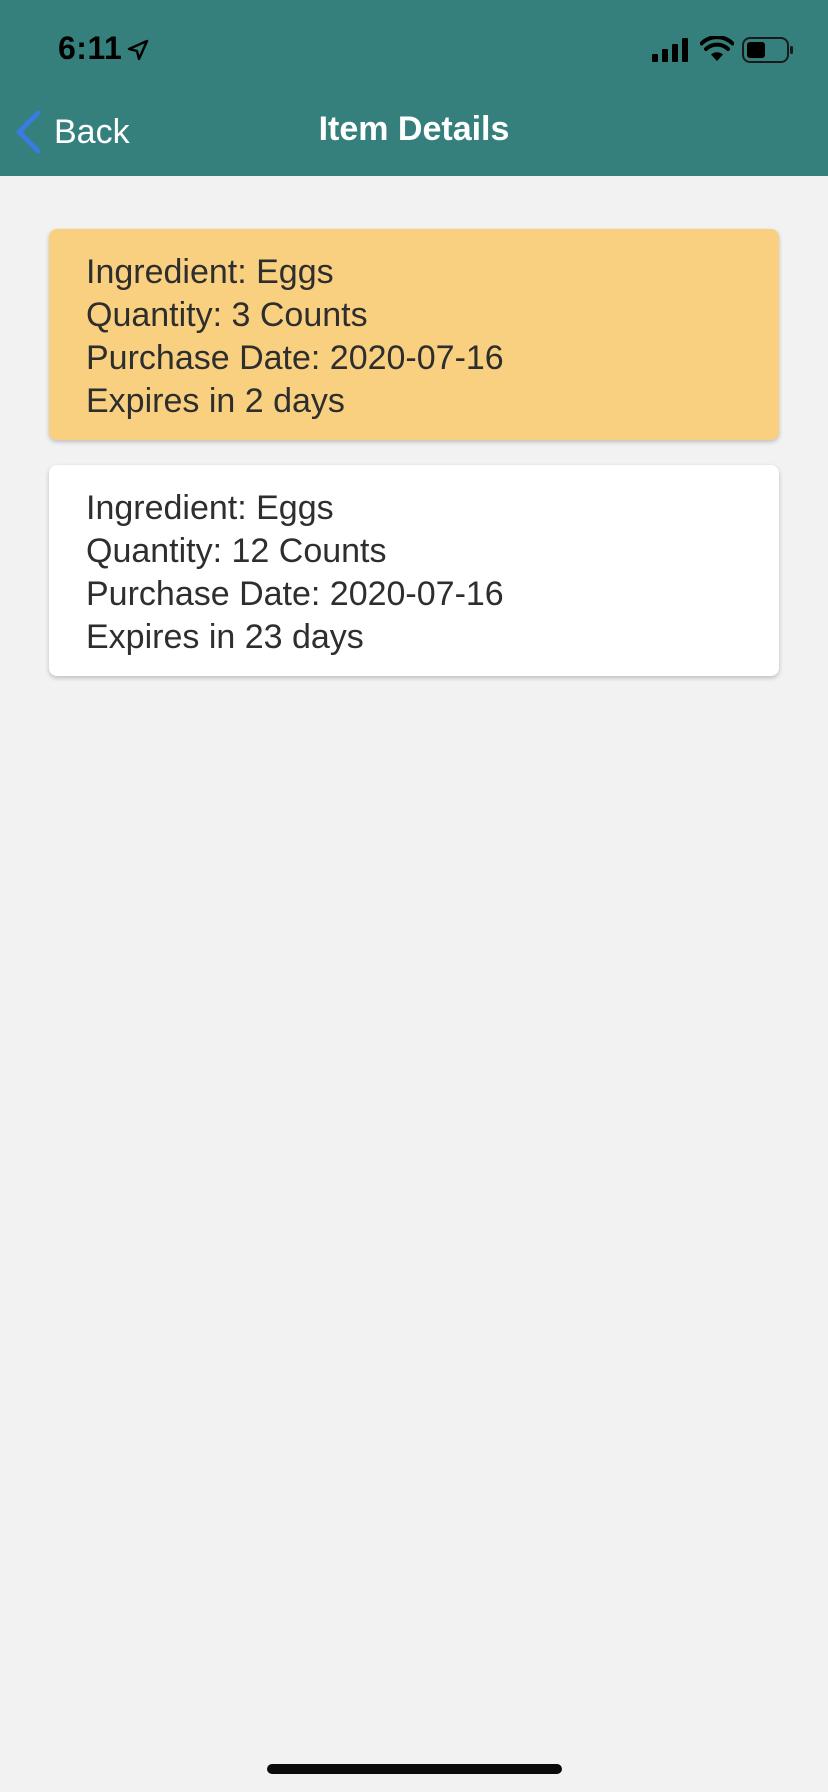 The image size is (828, 1792). Describe the element at coordinates (225, 637) in the screenshot. I see `item-expiry: Expires in 23 days` at that location.